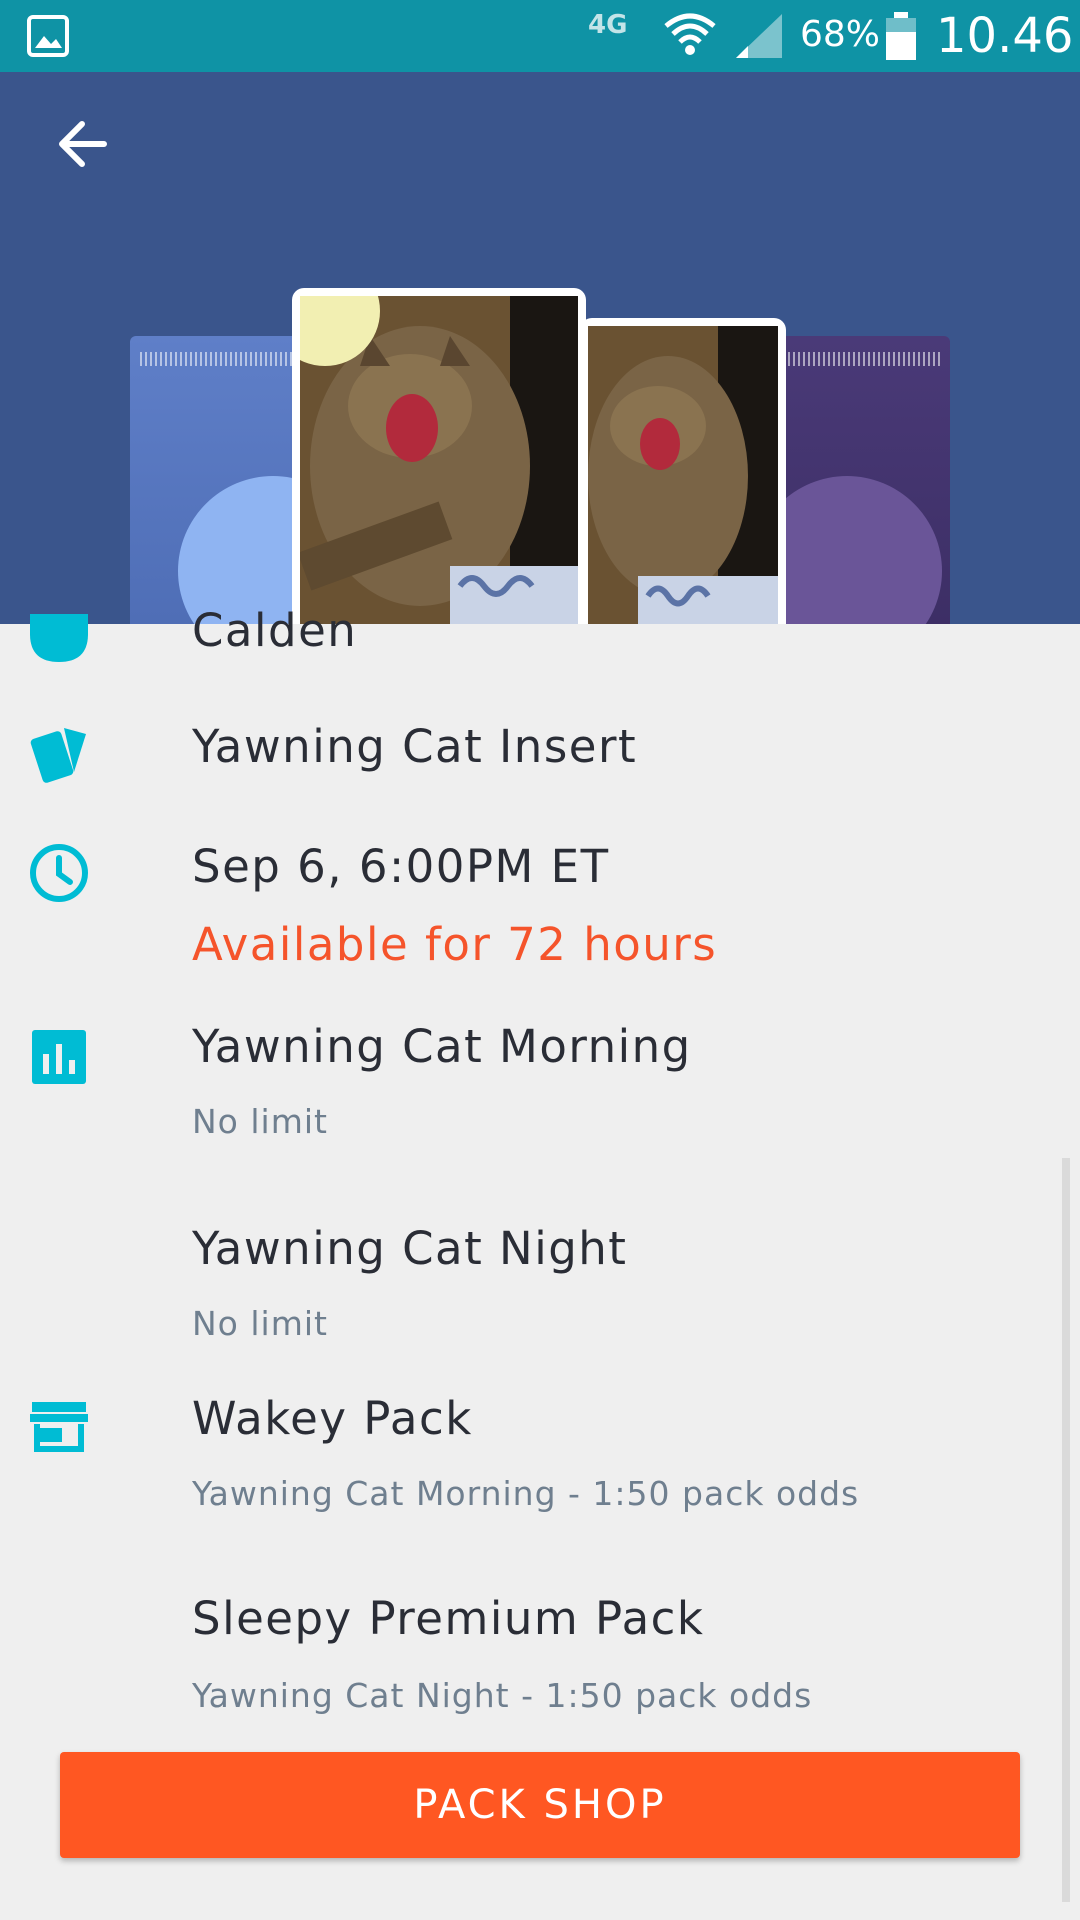 The height and width of the screenshot is (1920, 1080). What do you see at coordinates (502, 1695) in the screenshot?
I see `pack-odds: Yawning Cat Night - 1:50 pack odds` at bounding box center [502, 1695].